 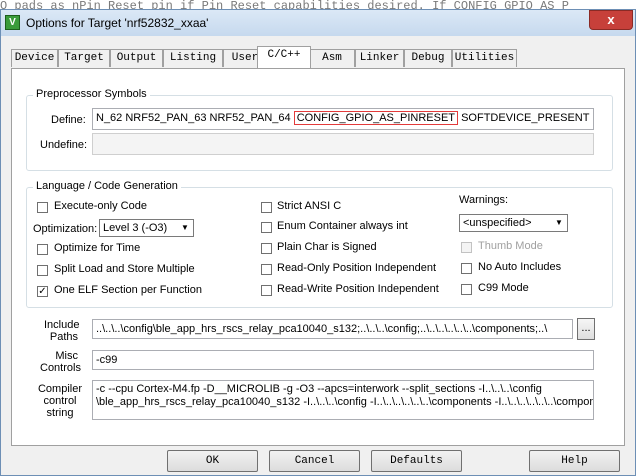 I want to click on include-label-line1: Include, so click(x=62, y=325).